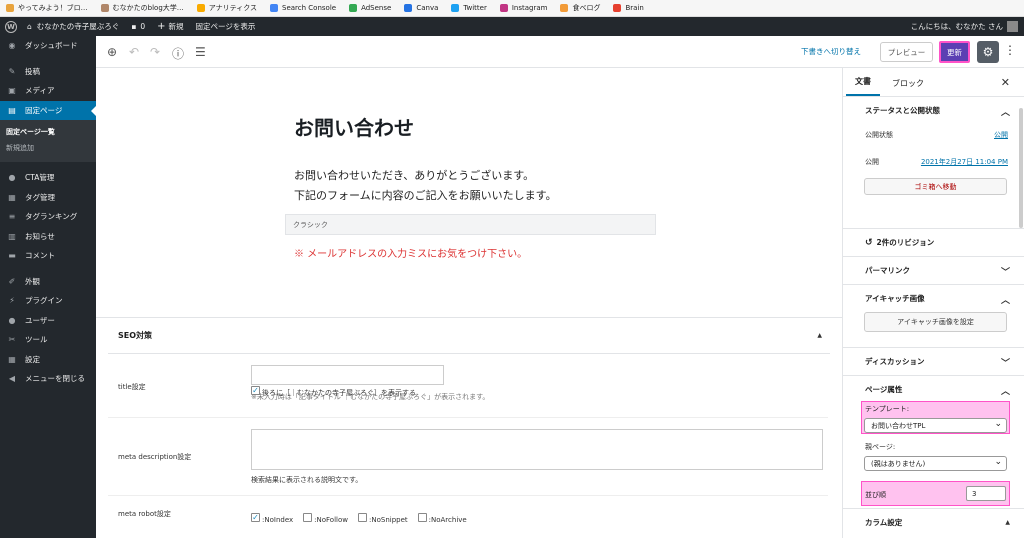  I want to click on switch-to-draft-button: 下書きへ切り替え, so click(831, 51).